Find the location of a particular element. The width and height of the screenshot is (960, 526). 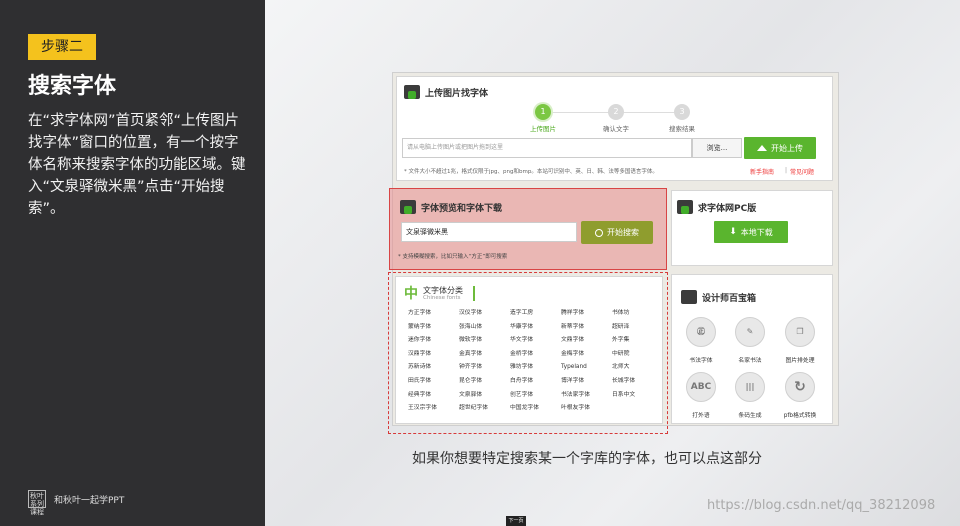

convert-icon: ↻ is located at coordinates (800, 387).